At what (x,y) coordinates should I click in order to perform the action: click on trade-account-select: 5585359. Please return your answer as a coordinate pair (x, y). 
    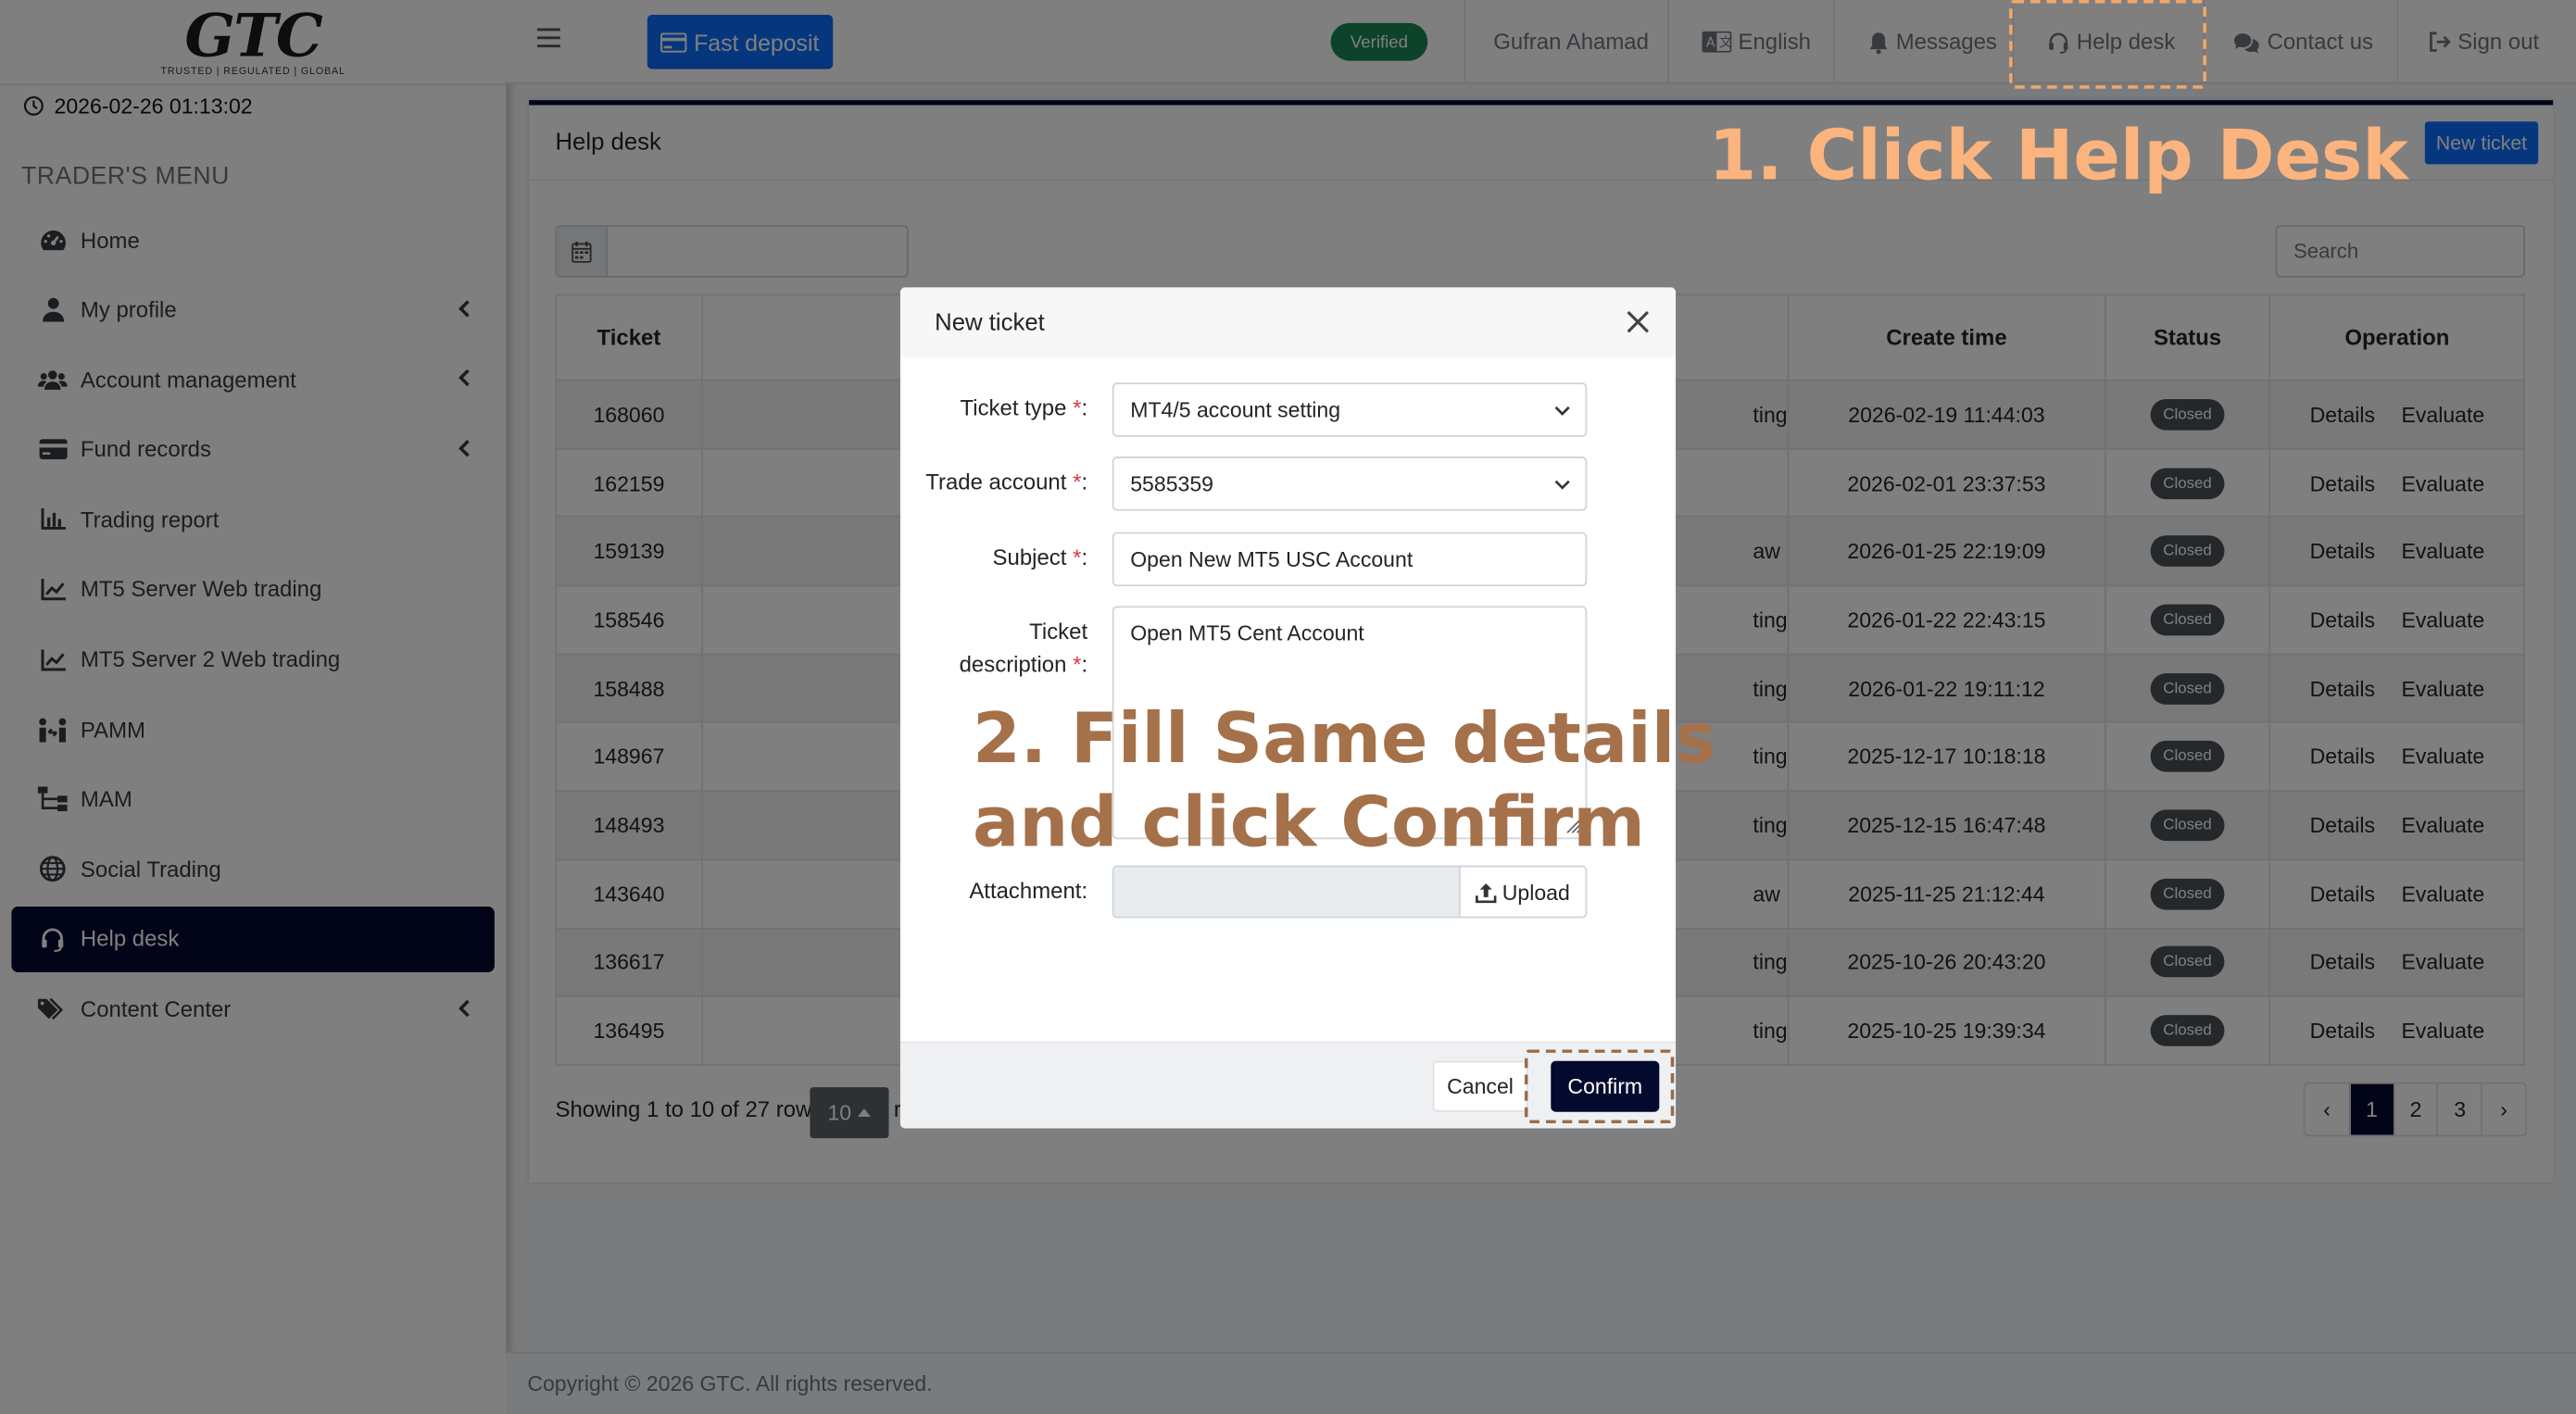
    Looking at the image, I should click on (1350, 484).